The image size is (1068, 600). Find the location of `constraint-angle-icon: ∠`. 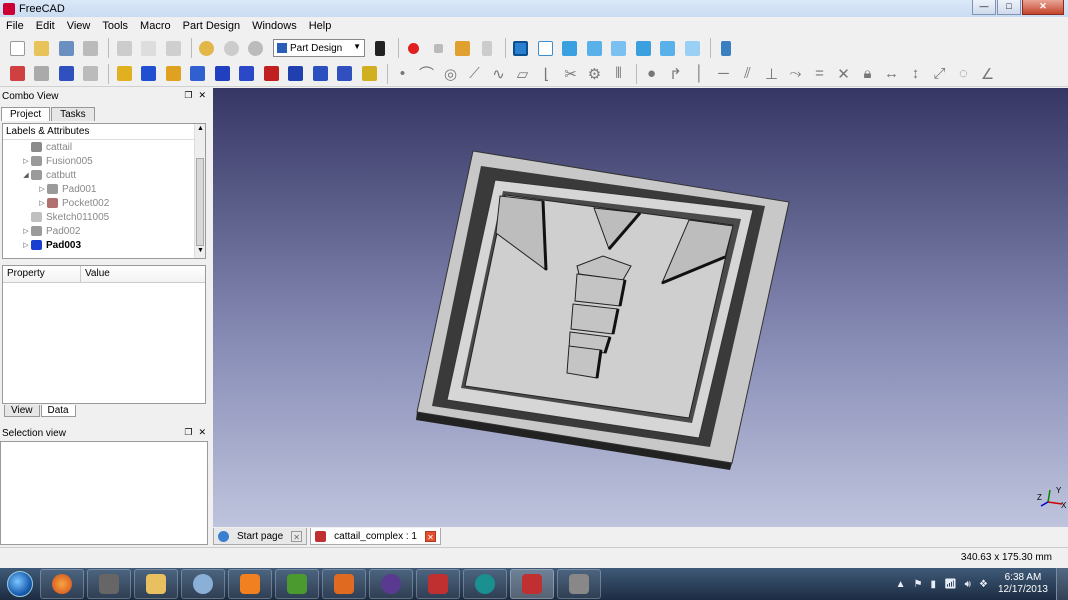

constraint-angle-icon: ∠ is located at coordinates (988, 74).